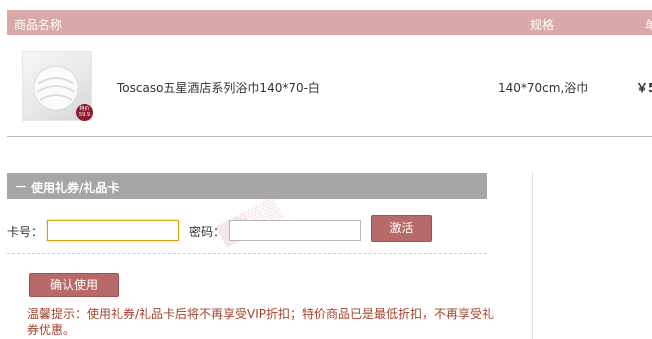  I want to click on activate-button: 激活, so click(401, 228).